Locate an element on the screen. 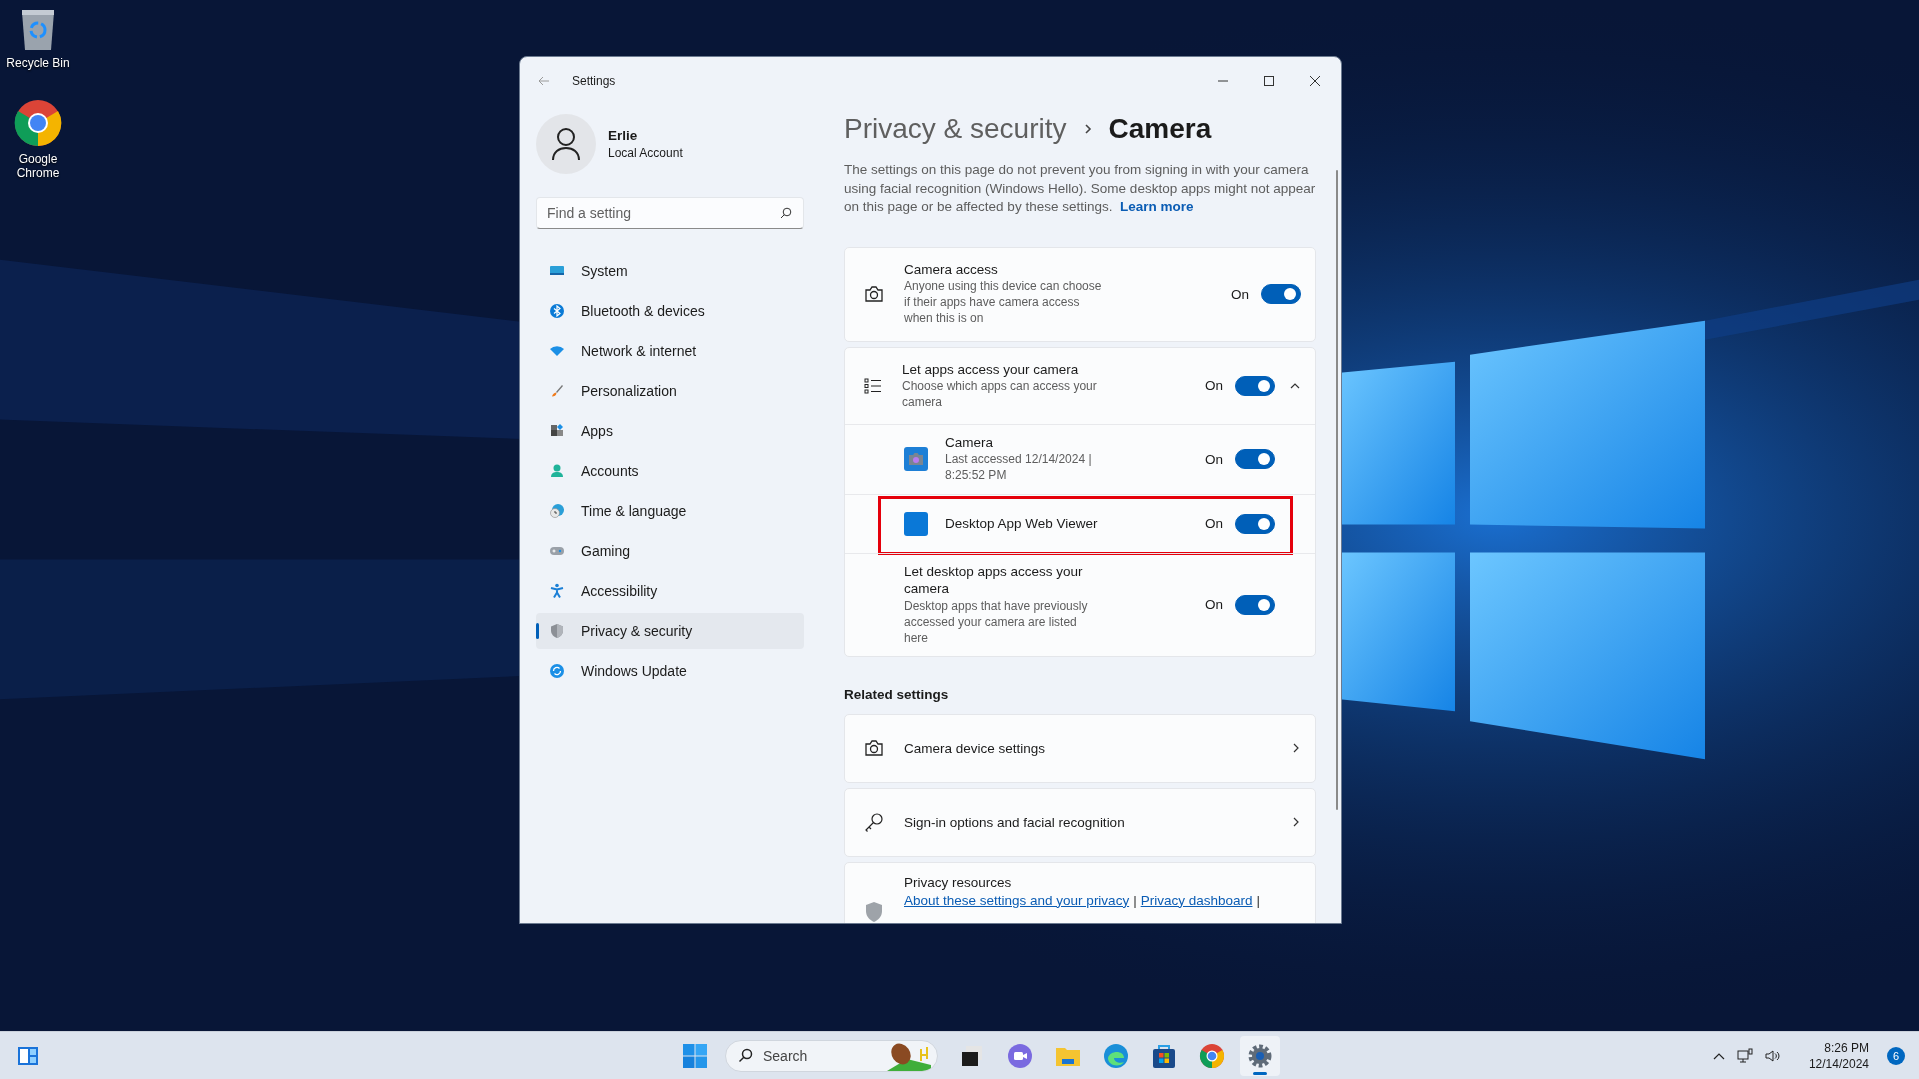 The height and width of the screenshot is (1079, 1919). app-name: Camera is located at coordinates (969, 442).